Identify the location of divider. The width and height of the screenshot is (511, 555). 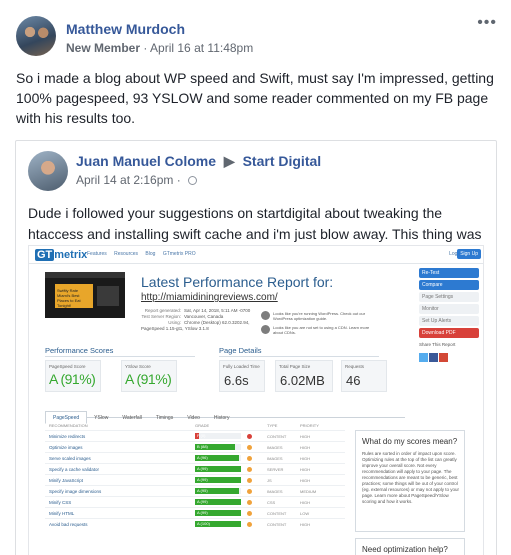
(120, 356).